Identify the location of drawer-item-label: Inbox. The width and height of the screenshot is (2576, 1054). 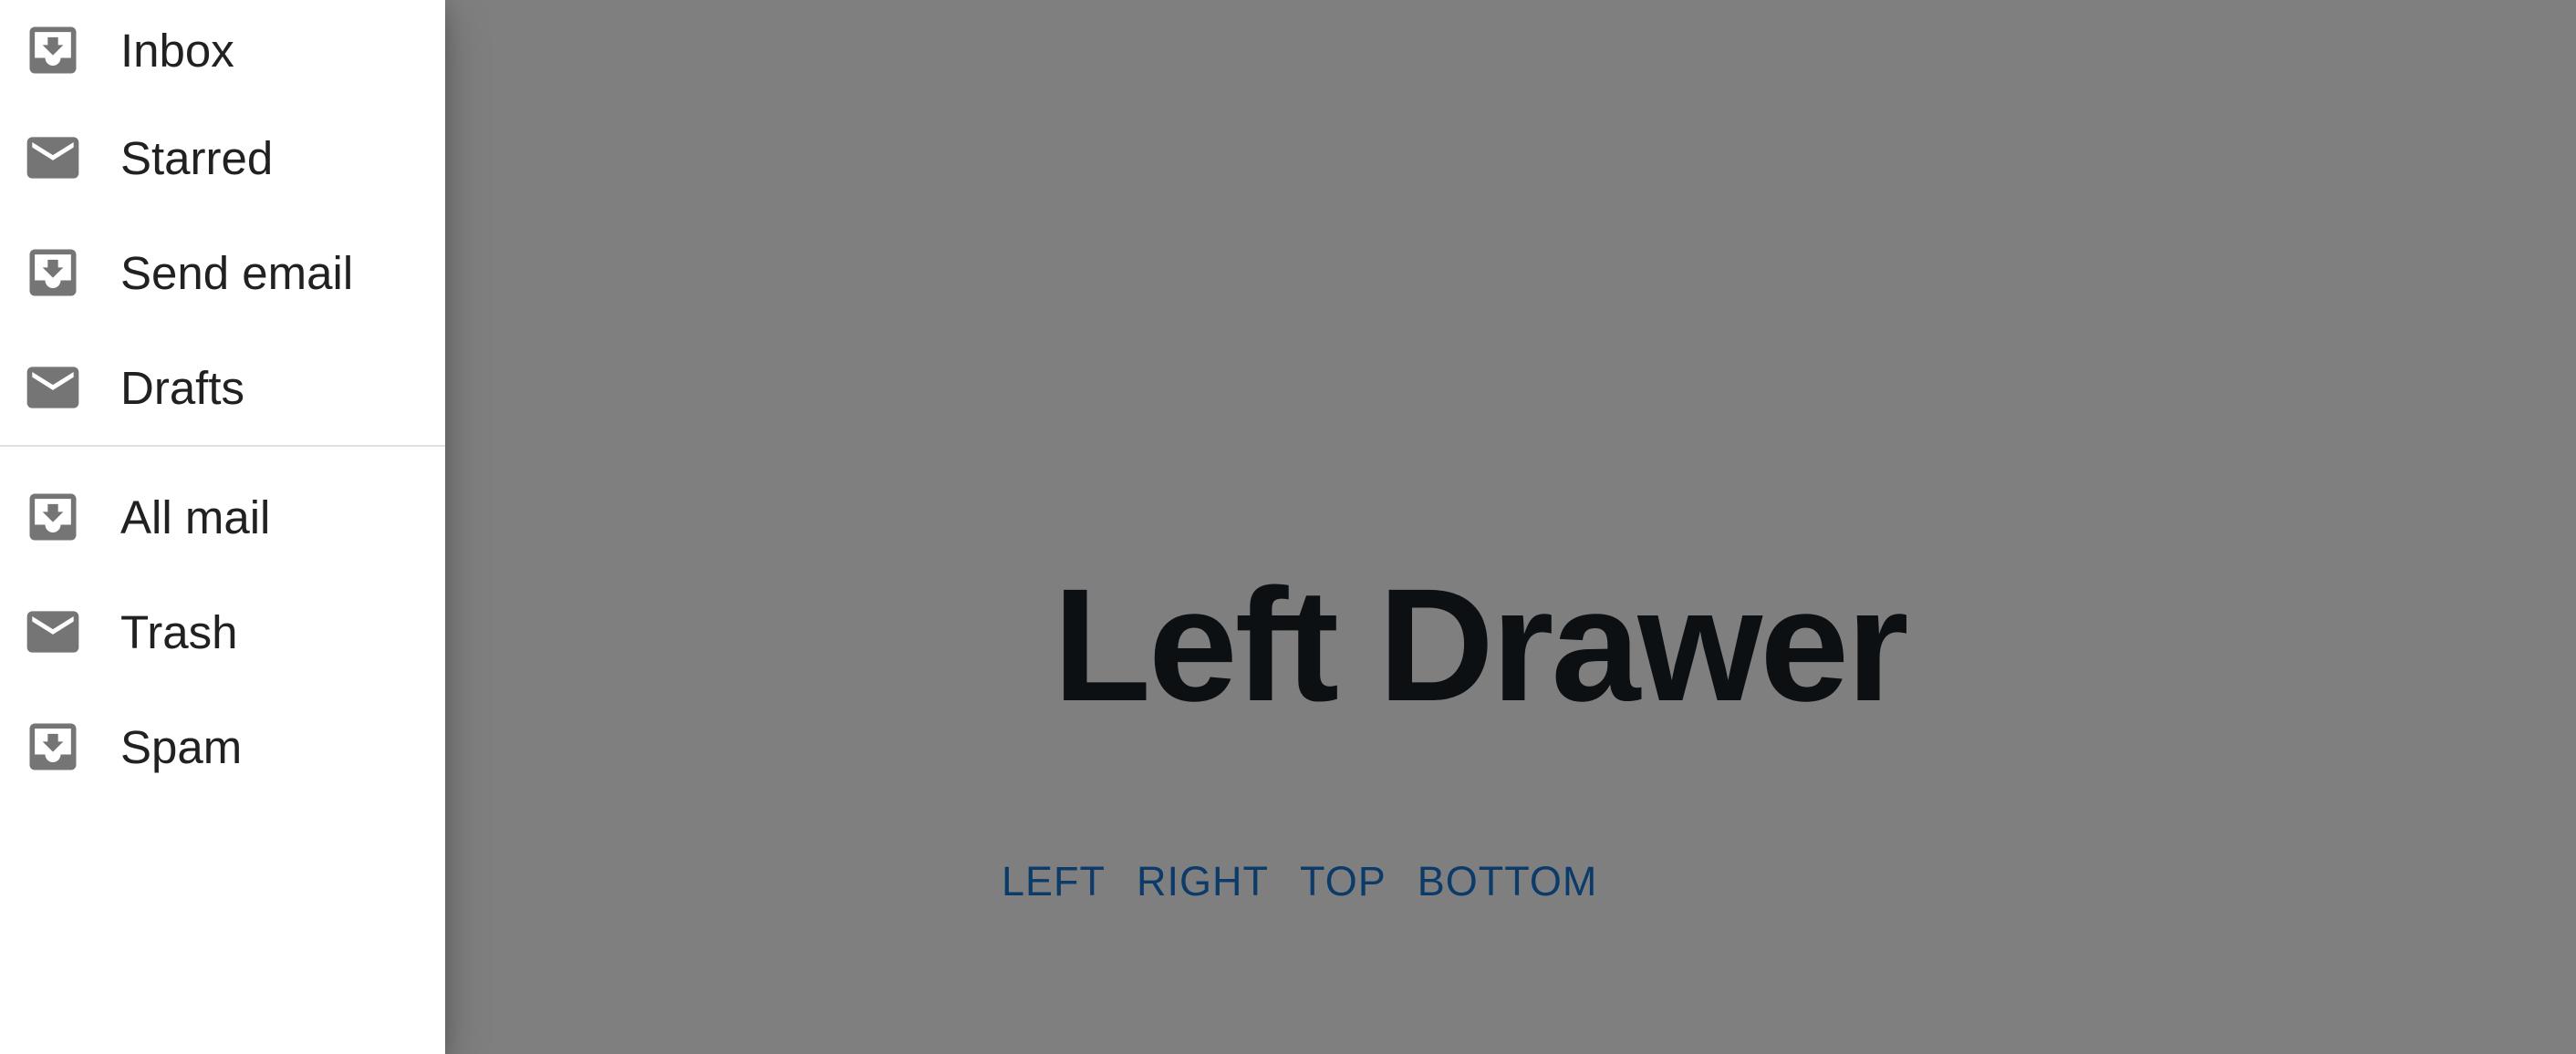
(177, 50).